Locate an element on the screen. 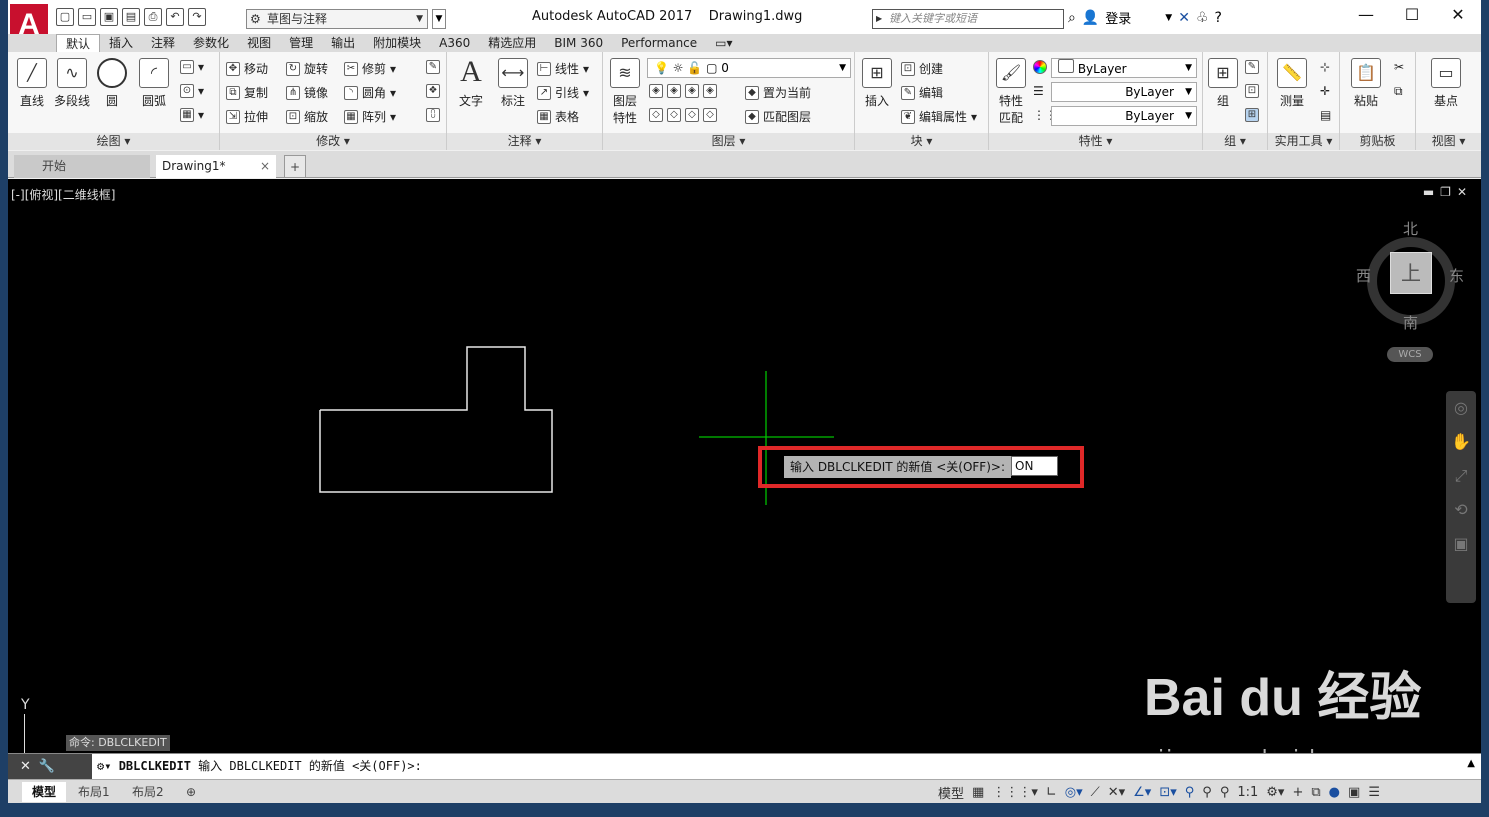 The width and height of the screenshot is (1489, 817). color-dropdown: ByLayer ▼ is located at coordinates (1124, 68).